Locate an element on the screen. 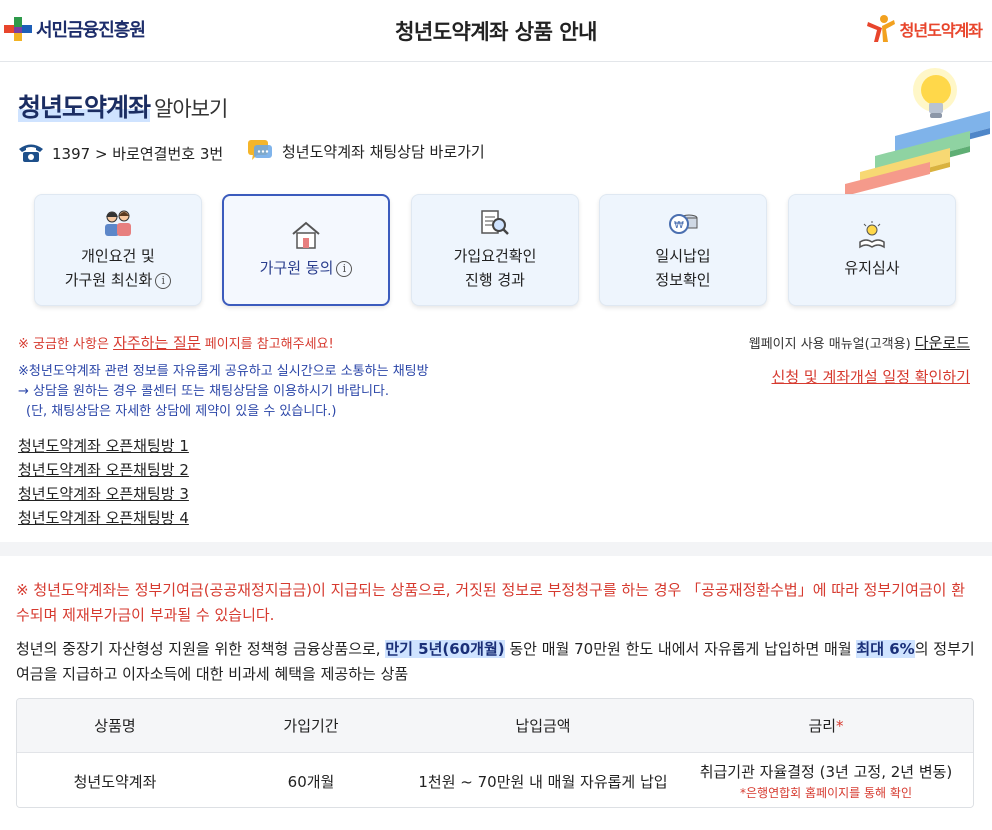 The height and width of the screenshot is (830, 992). chat-bubble-icon is located at coordinates (260, 151).